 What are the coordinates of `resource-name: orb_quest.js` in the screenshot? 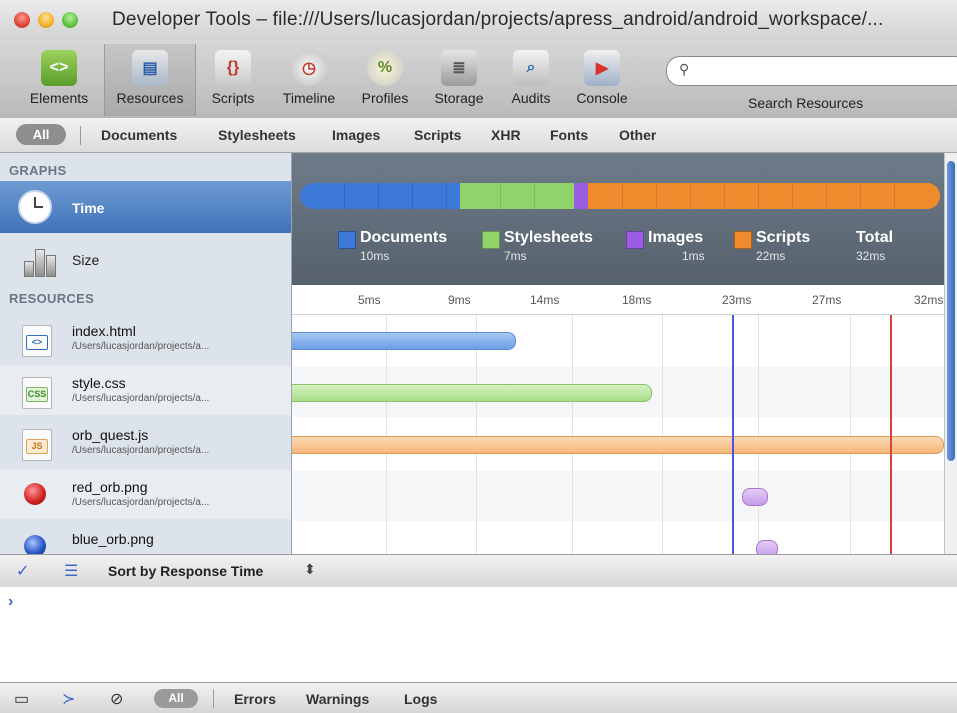 It's located at (110, 435).